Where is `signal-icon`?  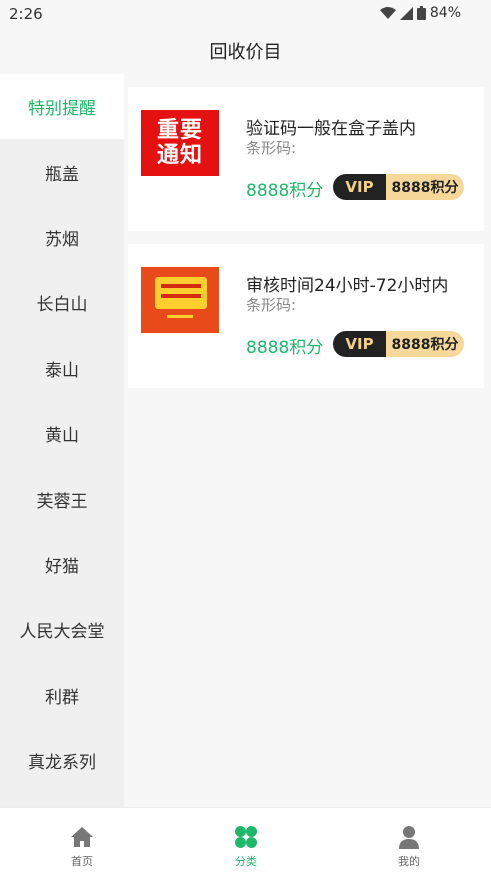
signal-icon is located at coordinates (406, 13).